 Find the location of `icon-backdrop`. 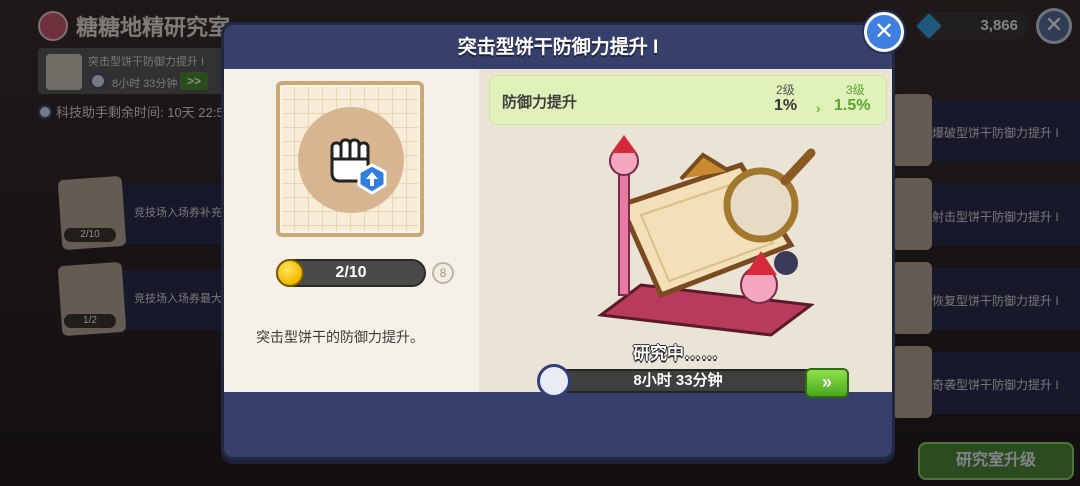

icon-backdrop is located at coordinates (351, 160).